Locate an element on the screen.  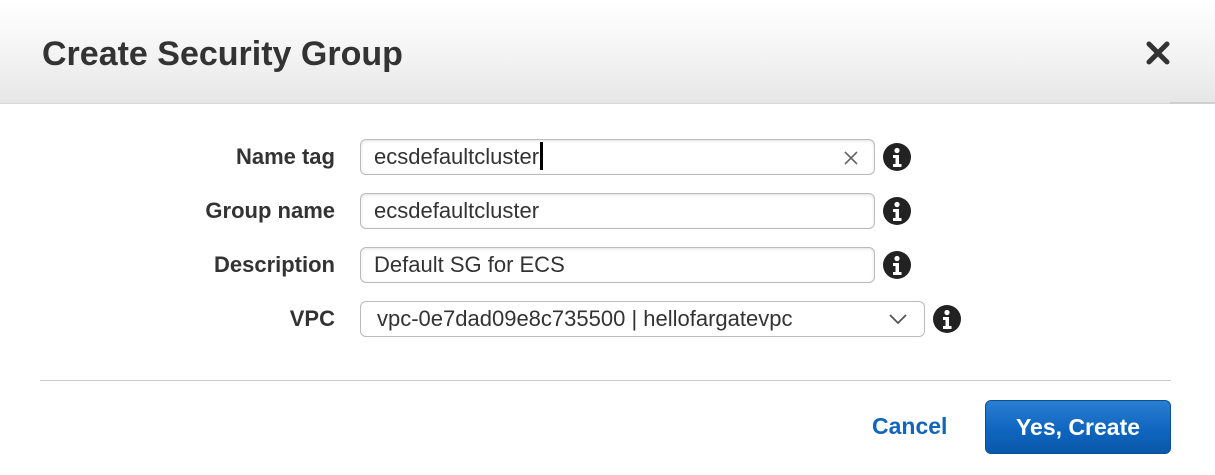
chevron-down-icon is located at coordinates (898, 319).